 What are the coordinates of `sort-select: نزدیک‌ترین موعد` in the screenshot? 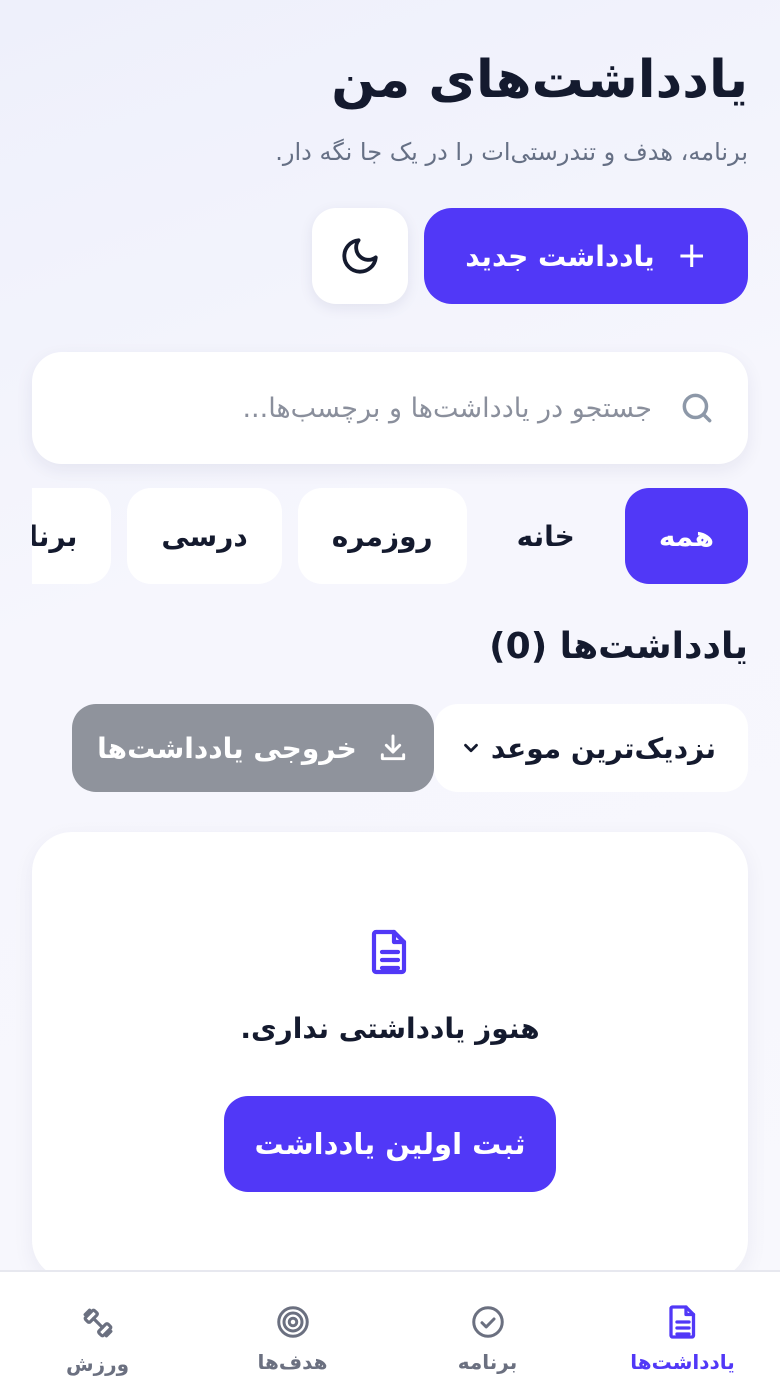 It's located at (591, 748).